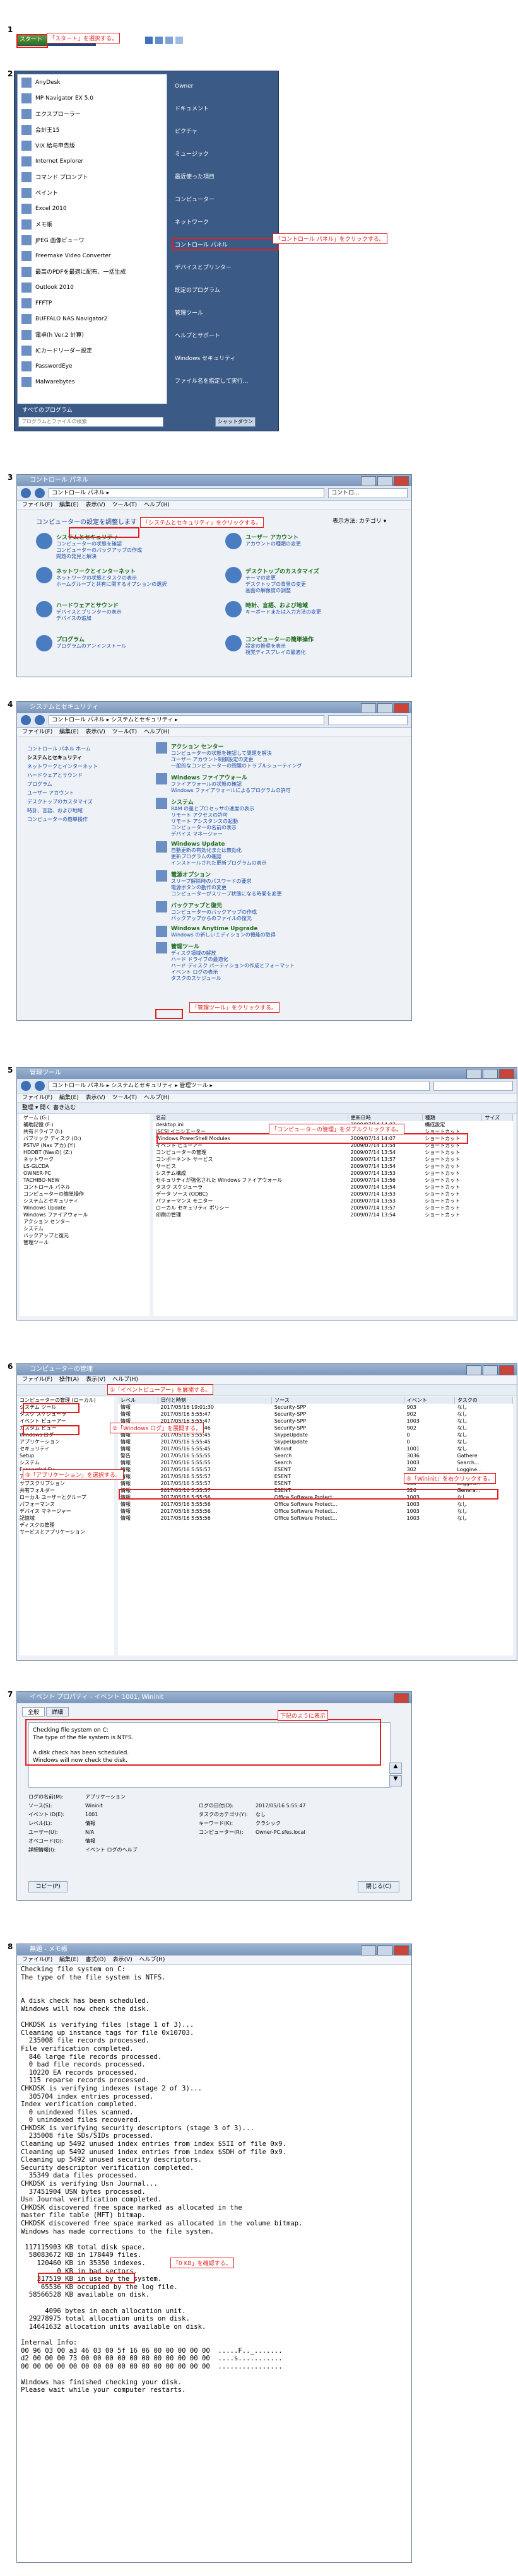  I want to click on sidebar-link: コンピューターの簡単操作, so click(84, 820).